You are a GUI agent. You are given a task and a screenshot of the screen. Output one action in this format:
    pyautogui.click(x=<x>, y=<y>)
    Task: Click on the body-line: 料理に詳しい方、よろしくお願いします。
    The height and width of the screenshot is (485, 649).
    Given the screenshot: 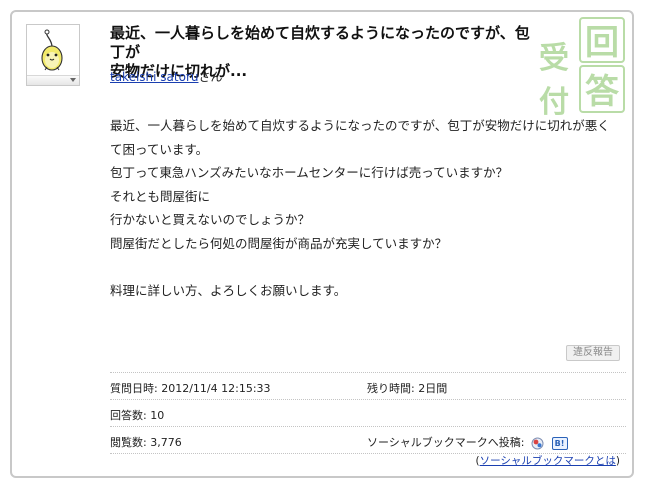 What is the action you would take?
    pyautogui.click(x=228, y=290)
    